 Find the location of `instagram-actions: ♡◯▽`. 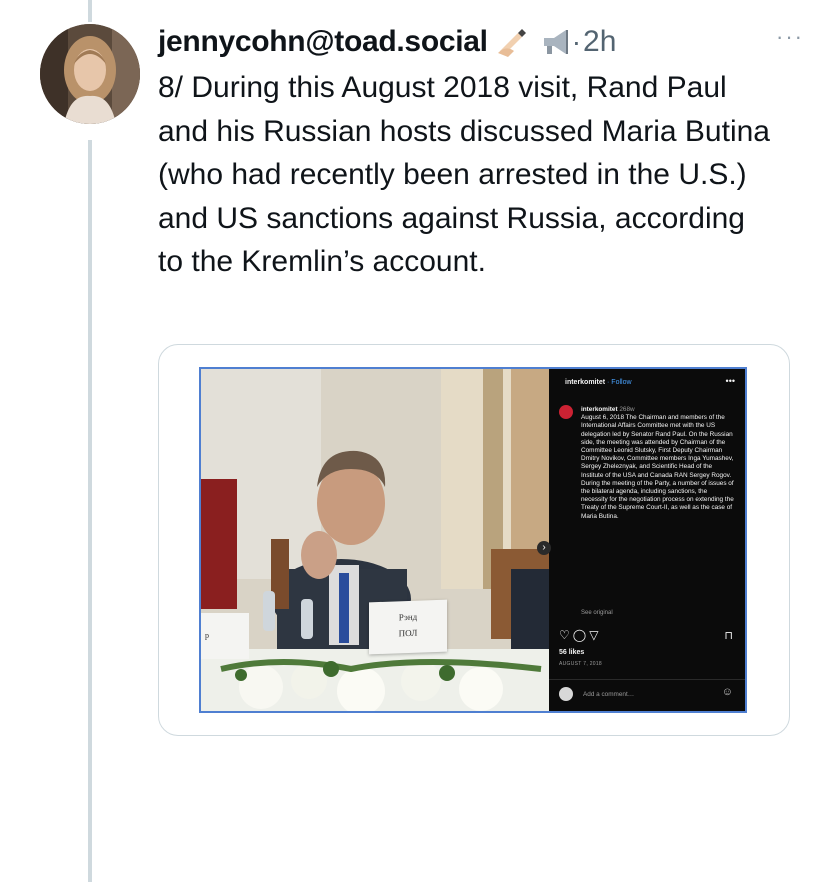

instagram-actions: ♡◯▽ is located at coordinates (580, 635).